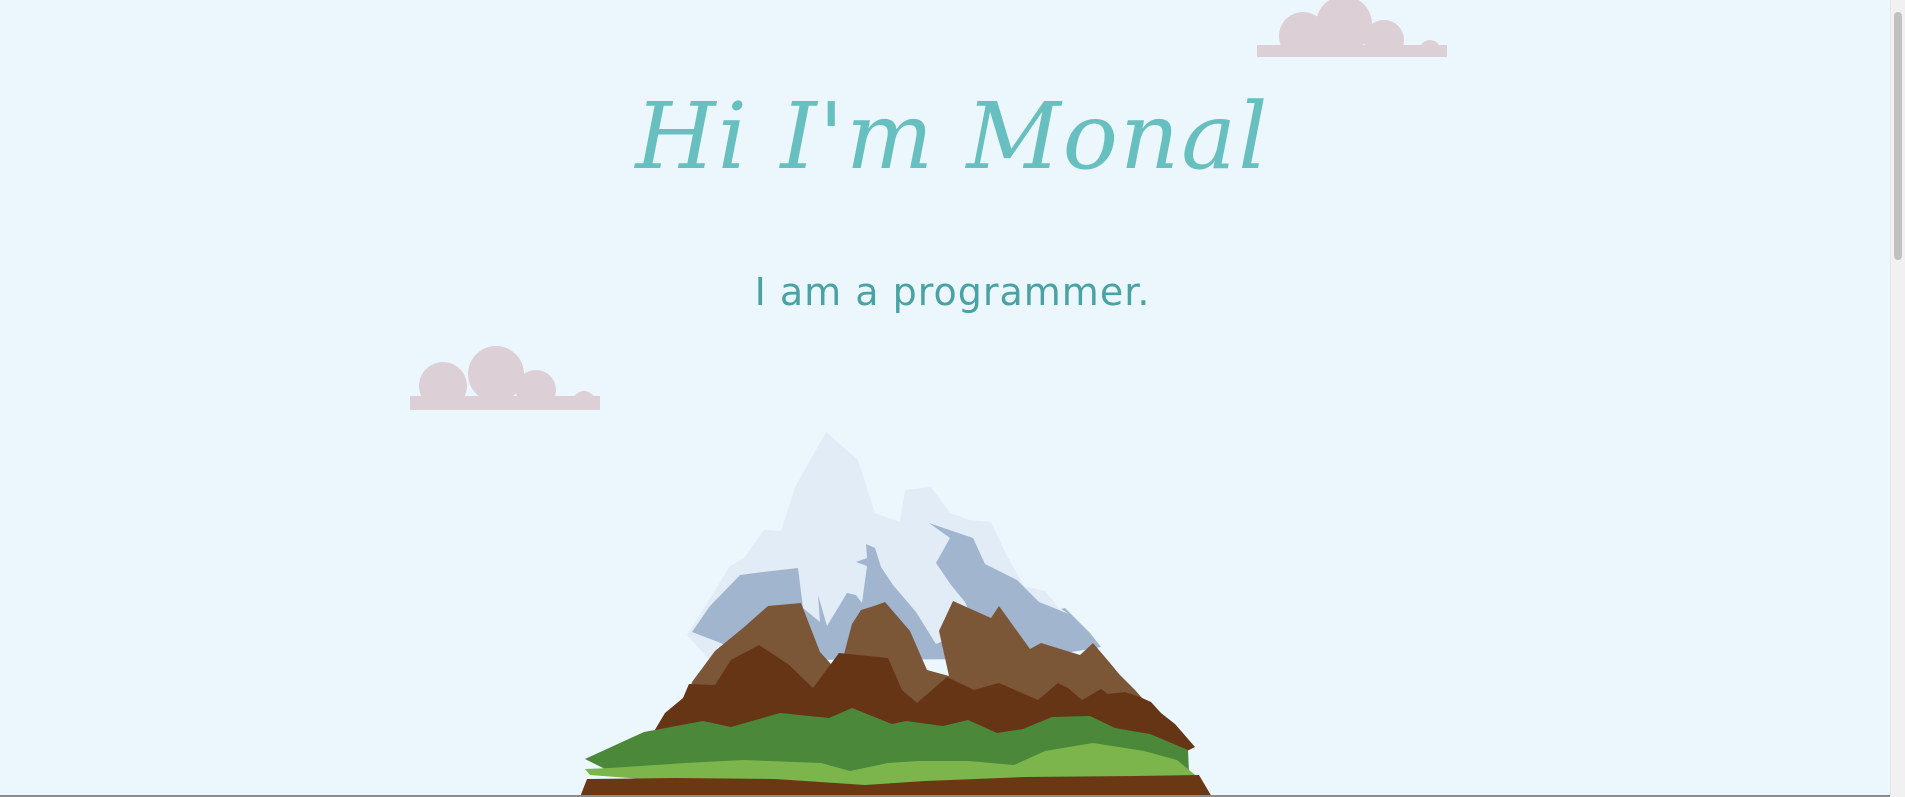 This screenshot has height=797, width=1905. I want to click on hero-subtitle: I am a programmer., so click(952, 292).